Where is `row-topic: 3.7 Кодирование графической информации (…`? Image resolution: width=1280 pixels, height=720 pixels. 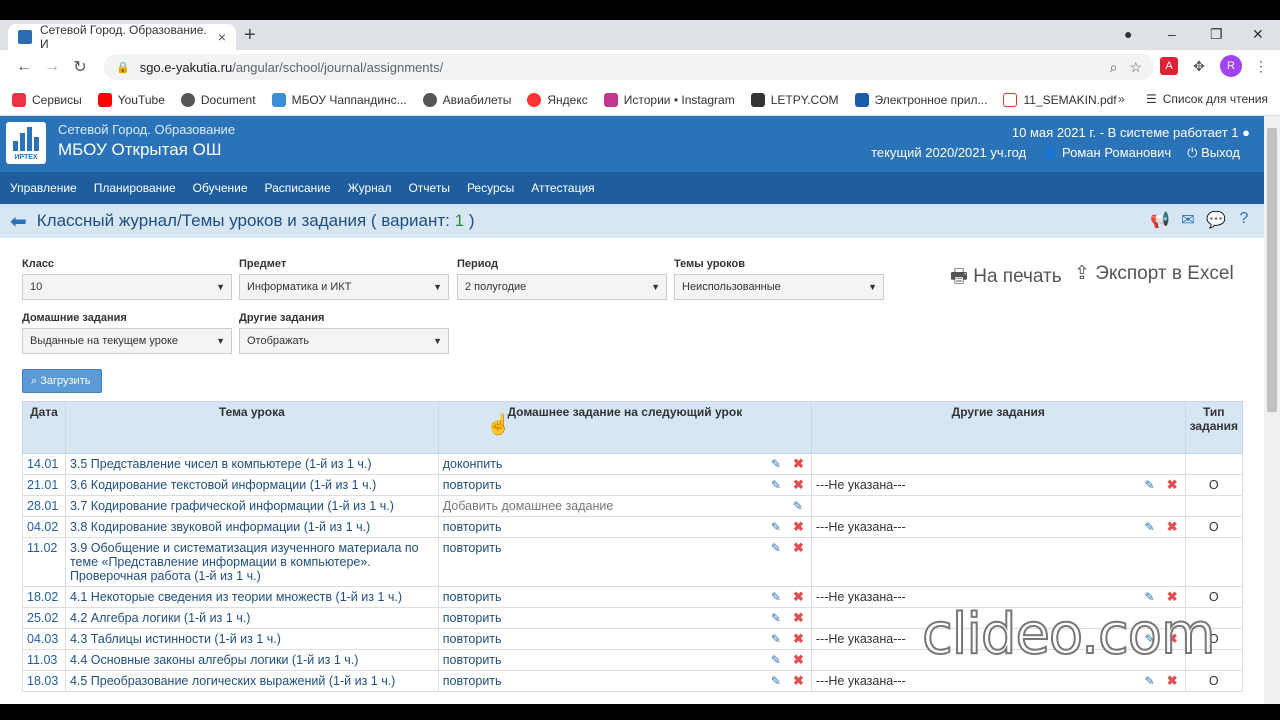
row-topic: 3.7 Кодирование графической информации (… is located at coordinates (251, 506).